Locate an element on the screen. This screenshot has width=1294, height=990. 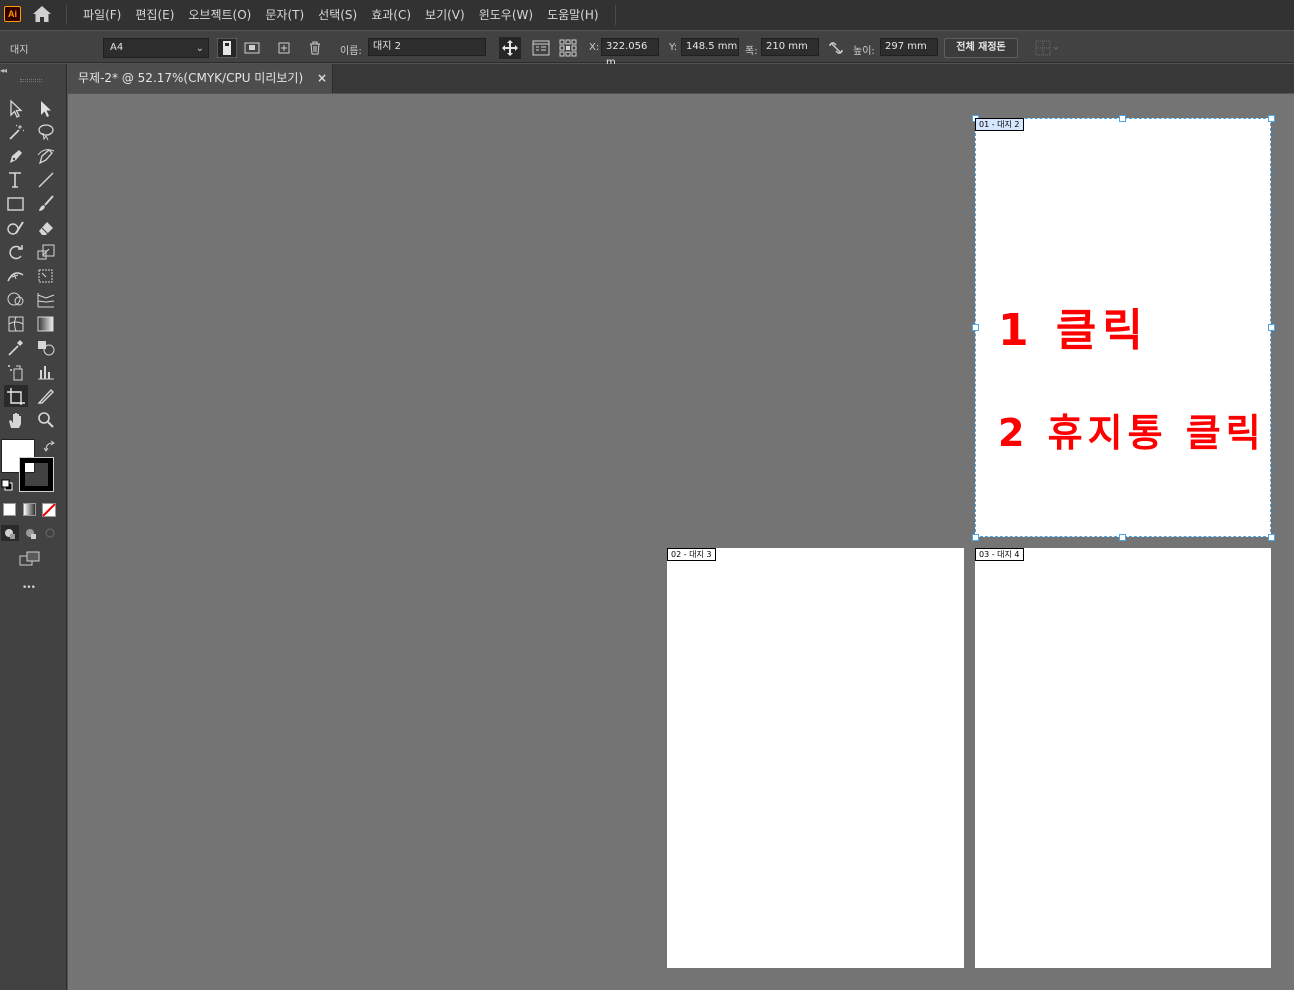
panel-label: 대지 is located at coordinates (19, 50).